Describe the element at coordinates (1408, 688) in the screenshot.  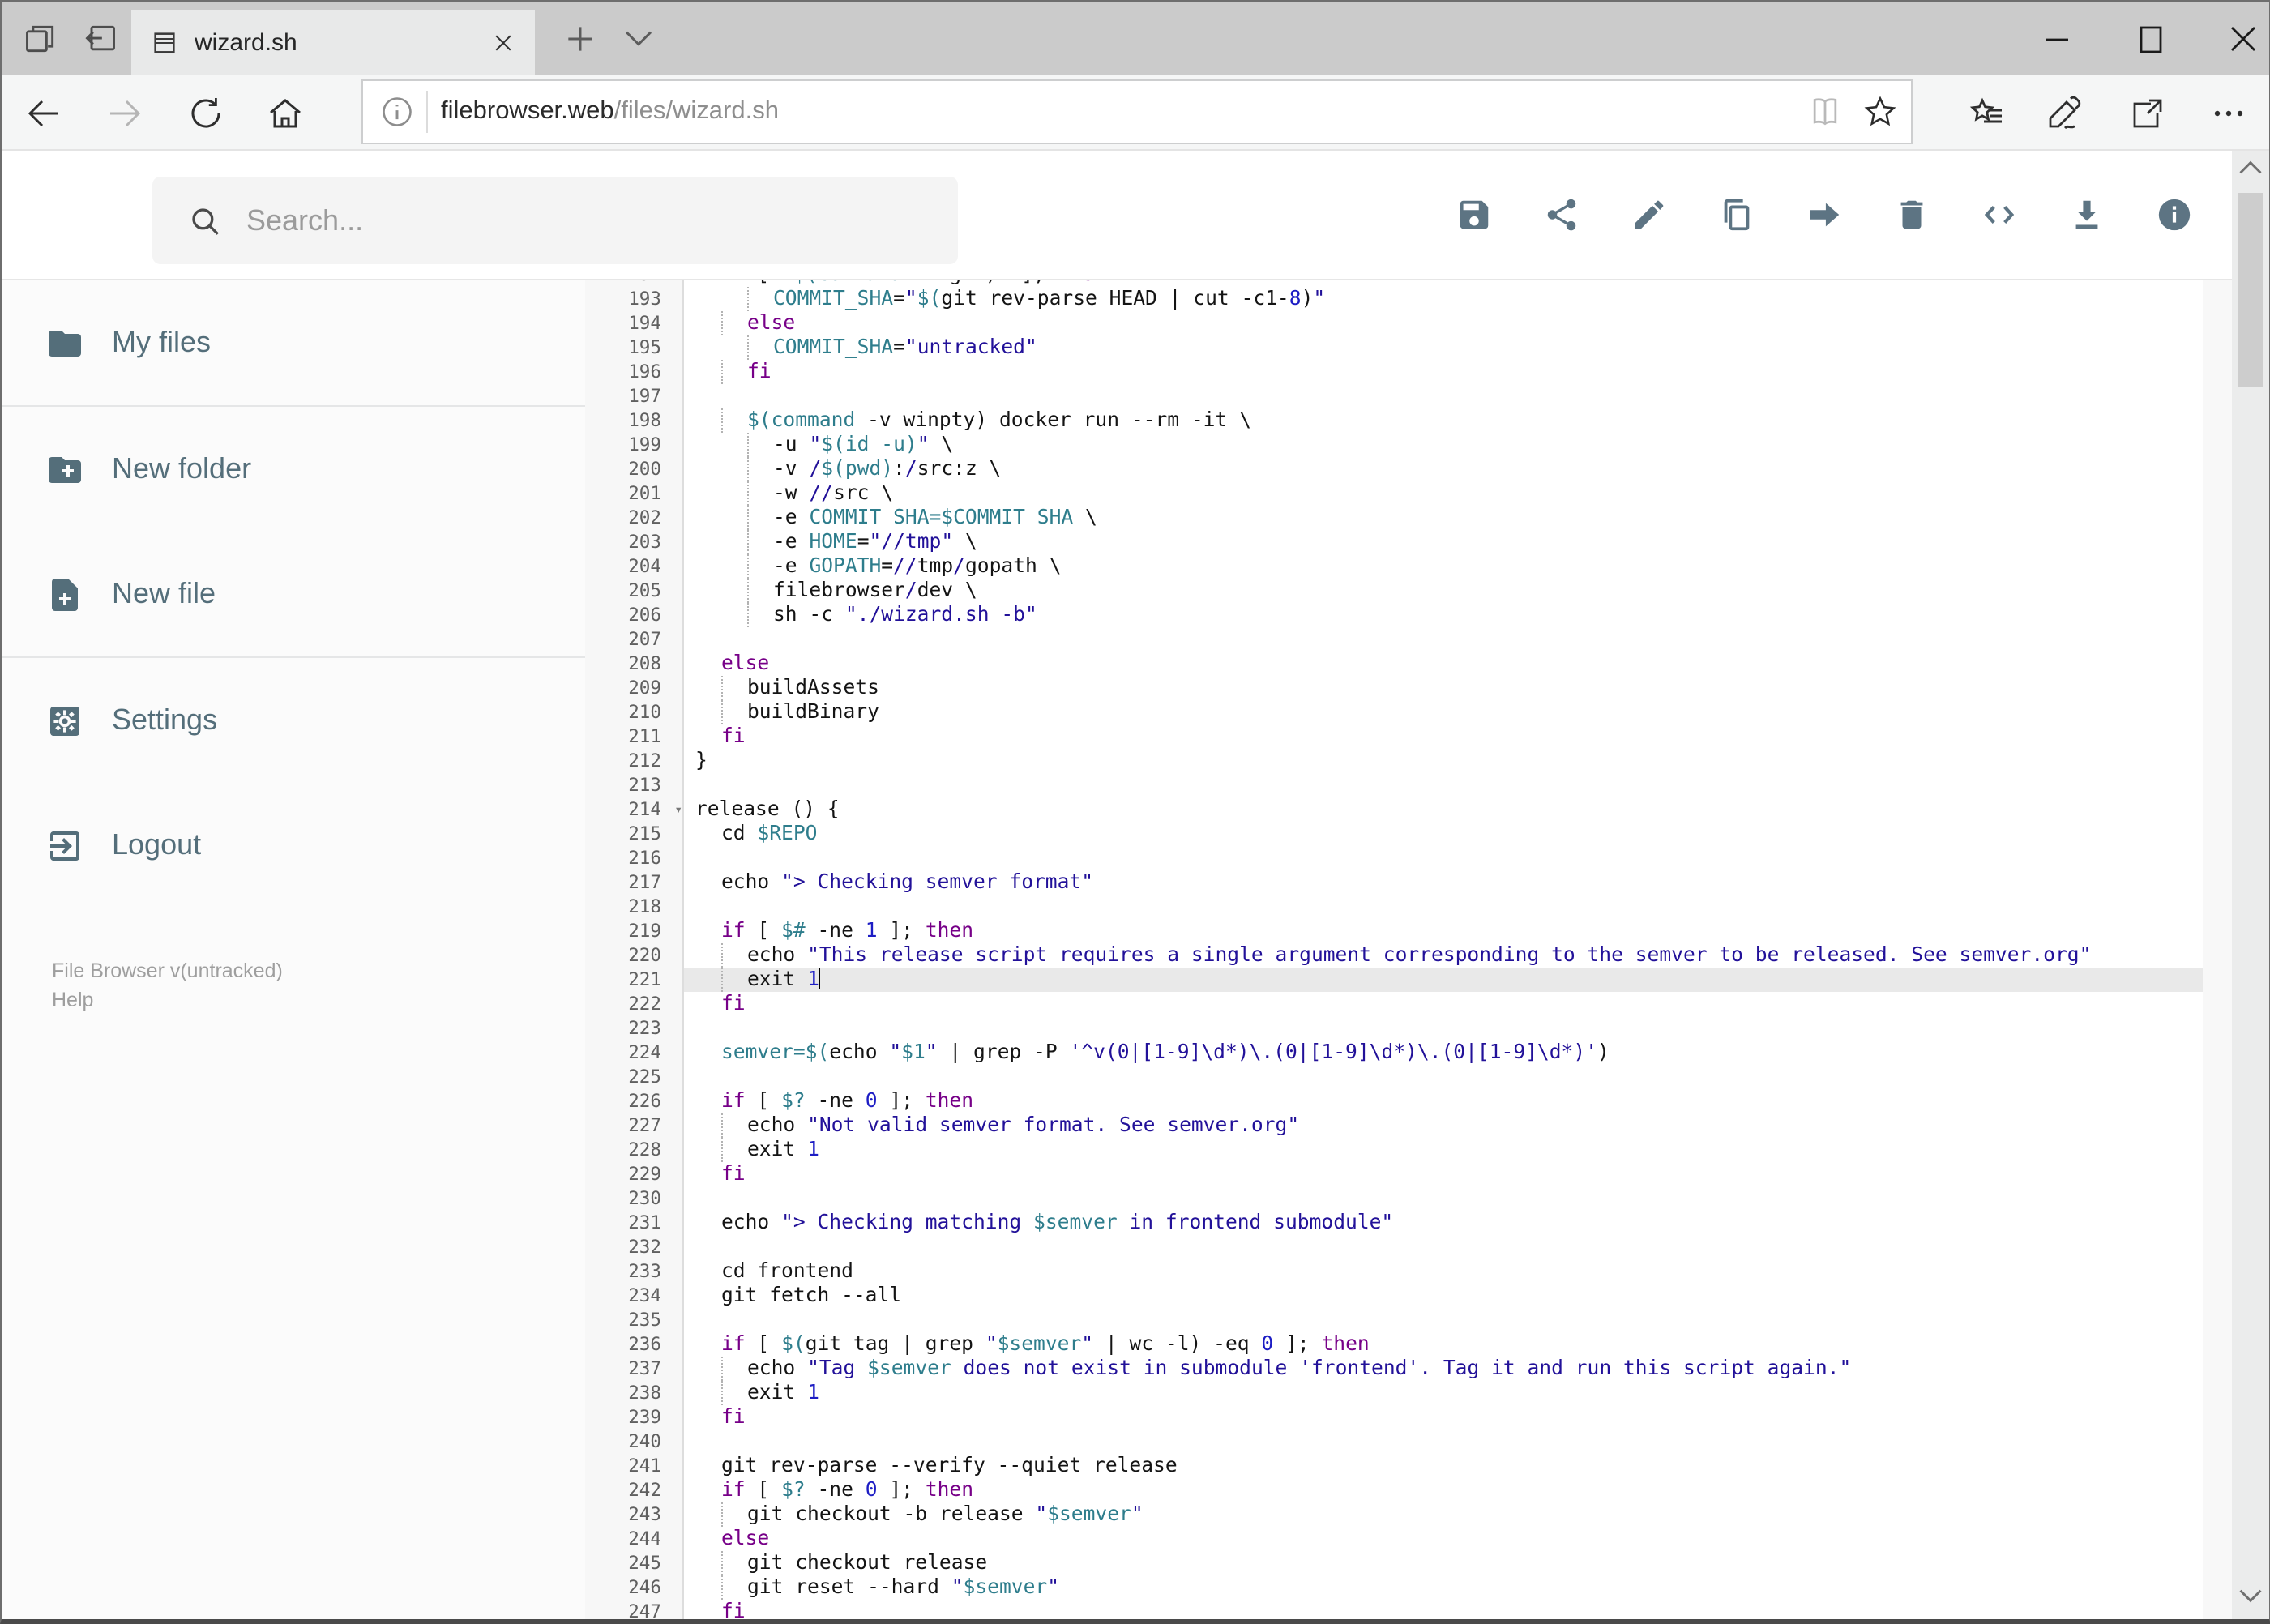
I see `code-line: 209 buildAssets` at that location.